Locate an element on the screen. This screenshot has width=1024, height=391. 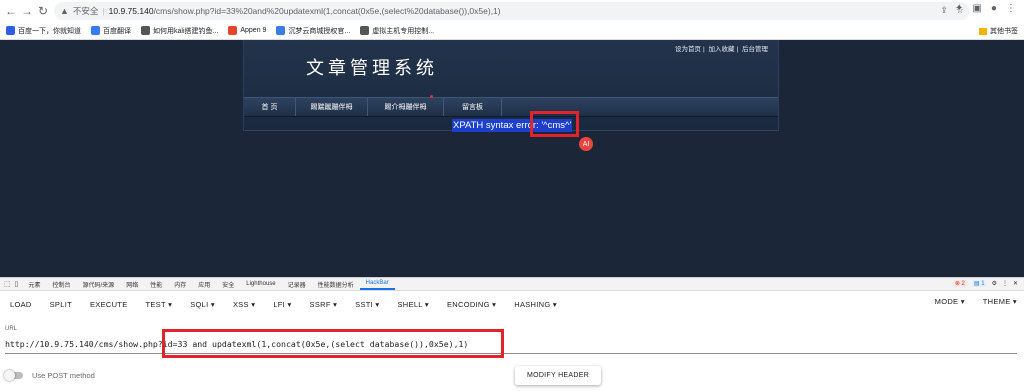
ai-assistant-icon: AI is located at coordinates (586, 144).